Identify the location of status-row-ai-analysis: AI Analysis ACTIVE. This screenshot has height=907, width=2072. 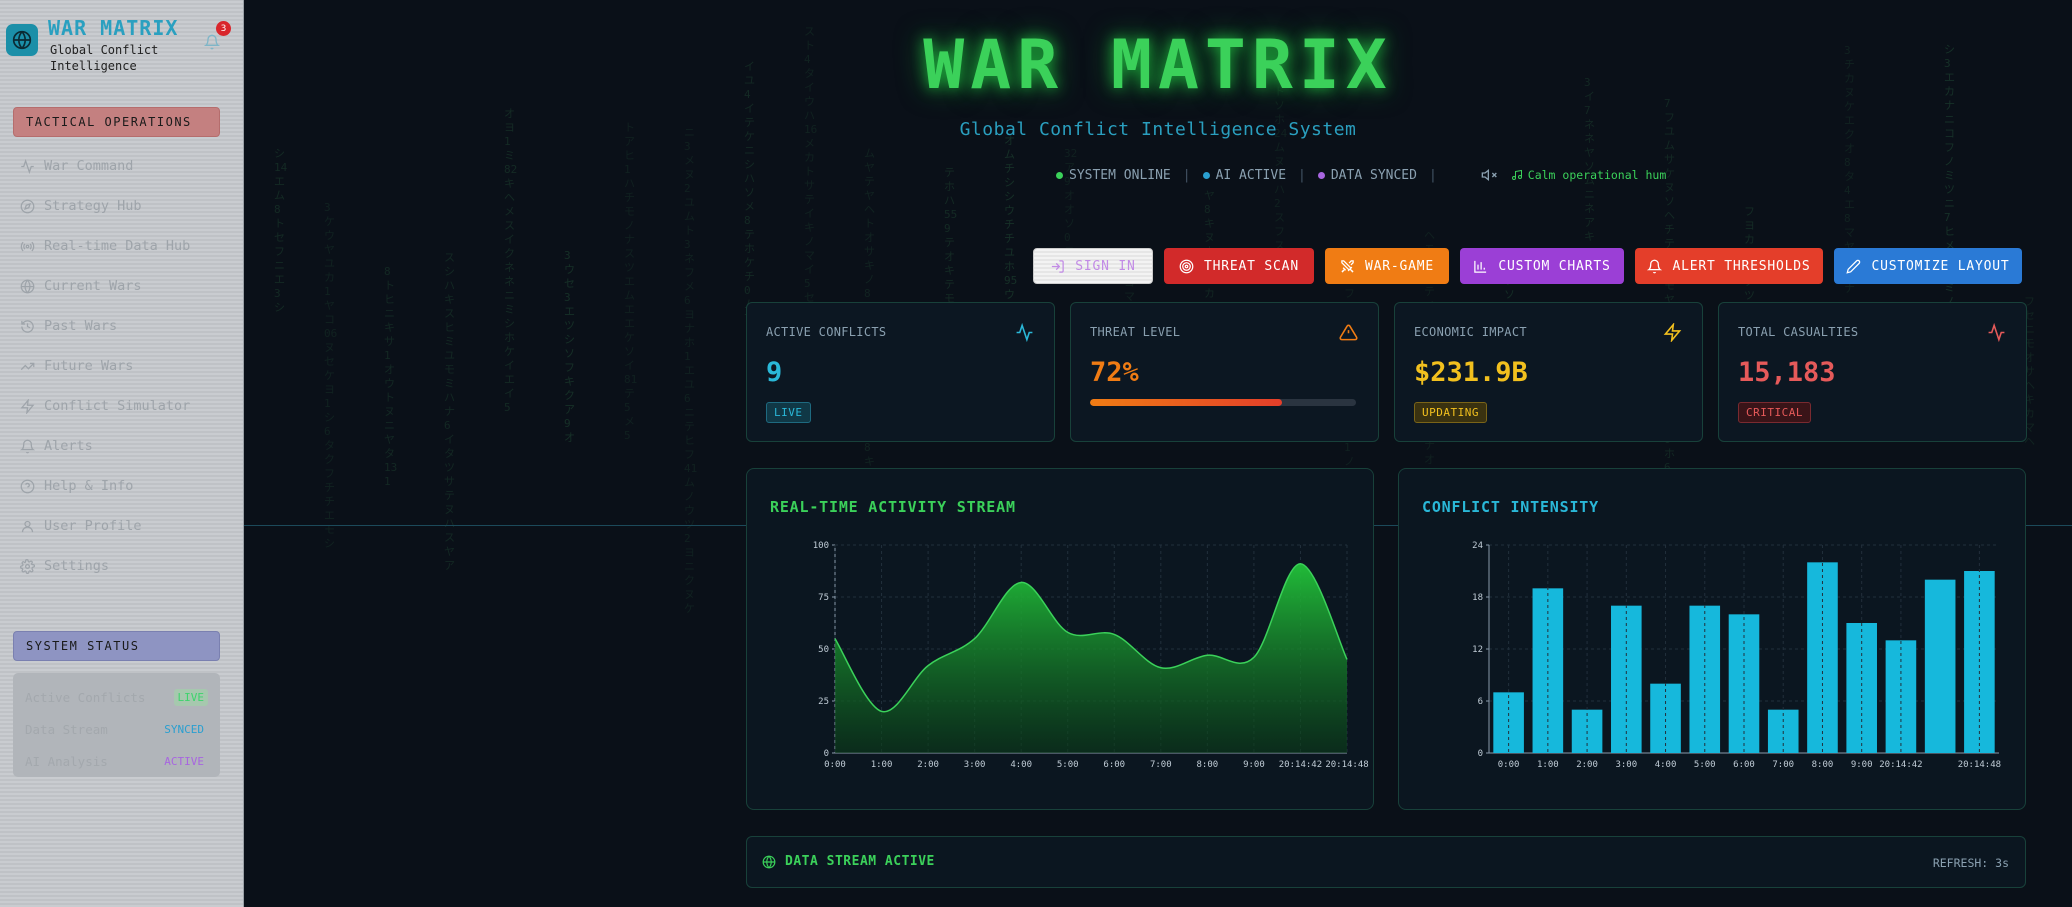
(116, 761).